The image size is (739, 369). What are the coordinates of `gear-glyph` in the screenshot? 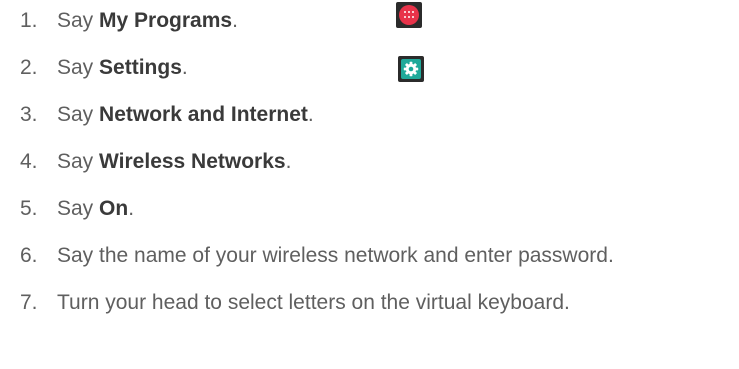 It's located at (411, 69).